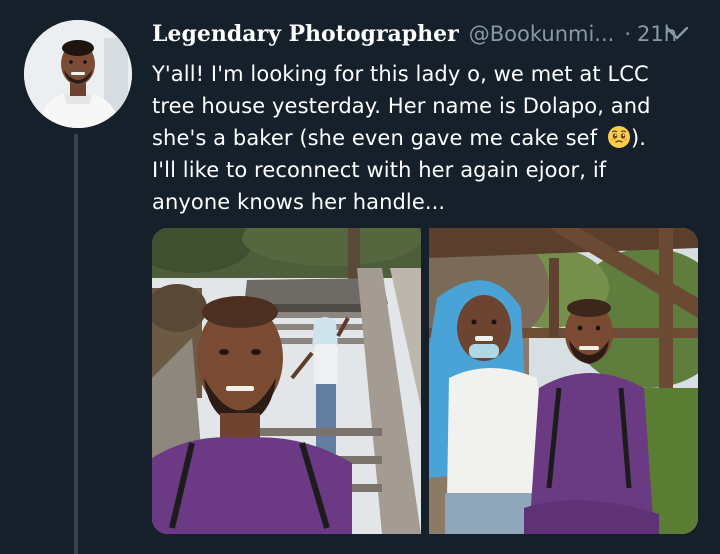 This screenshot has height=554, width=720. I want to click on pleading-face-emoji-icon, so click(618, 137).